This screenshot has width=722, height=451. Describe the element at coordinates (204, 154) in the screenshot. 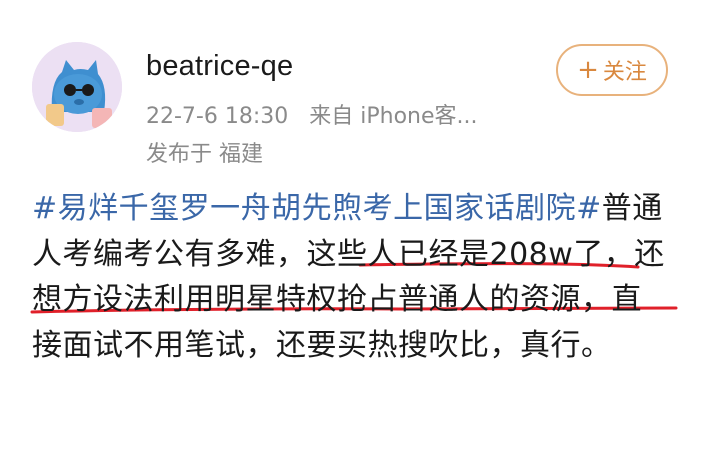

I see `post-location: 发布于 福建` at that location.